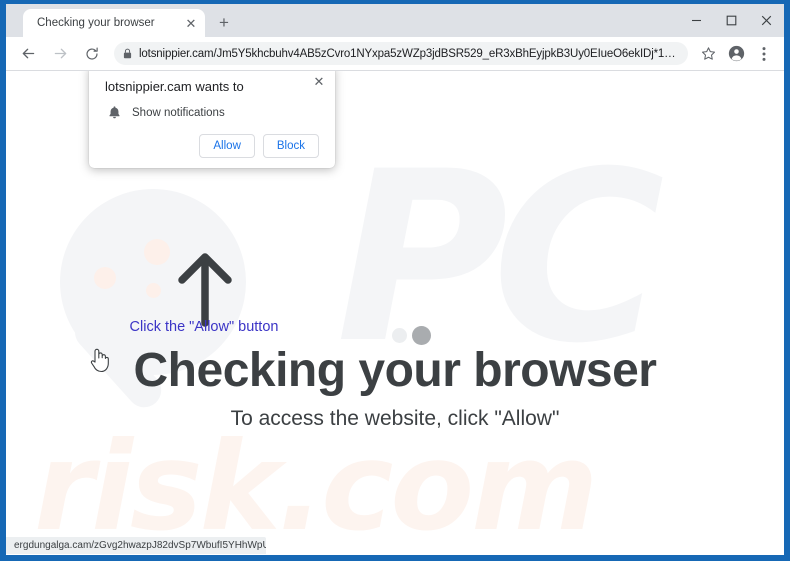 The image size is (790, 561). Describe the element at coordinates (92, 54) in the screenshot. I see `reload-icon` at that location.